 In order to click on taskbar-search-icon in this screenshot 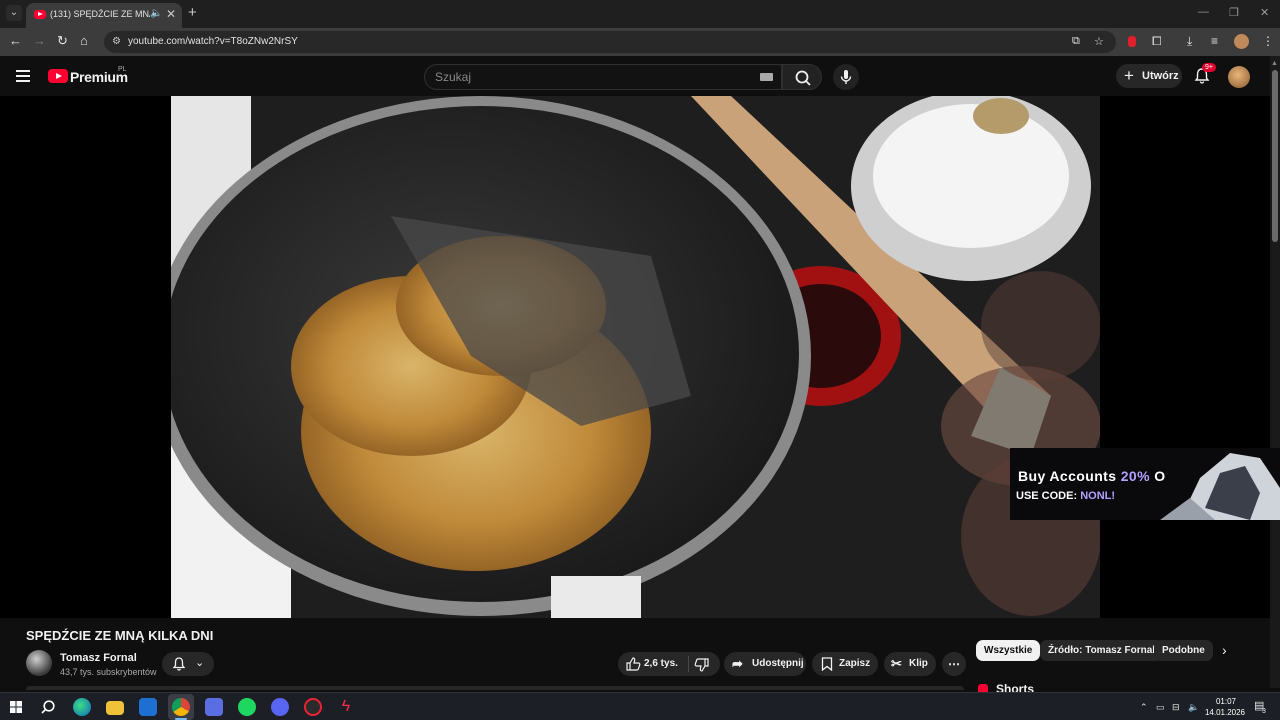, I will do `click(48, 707)`.